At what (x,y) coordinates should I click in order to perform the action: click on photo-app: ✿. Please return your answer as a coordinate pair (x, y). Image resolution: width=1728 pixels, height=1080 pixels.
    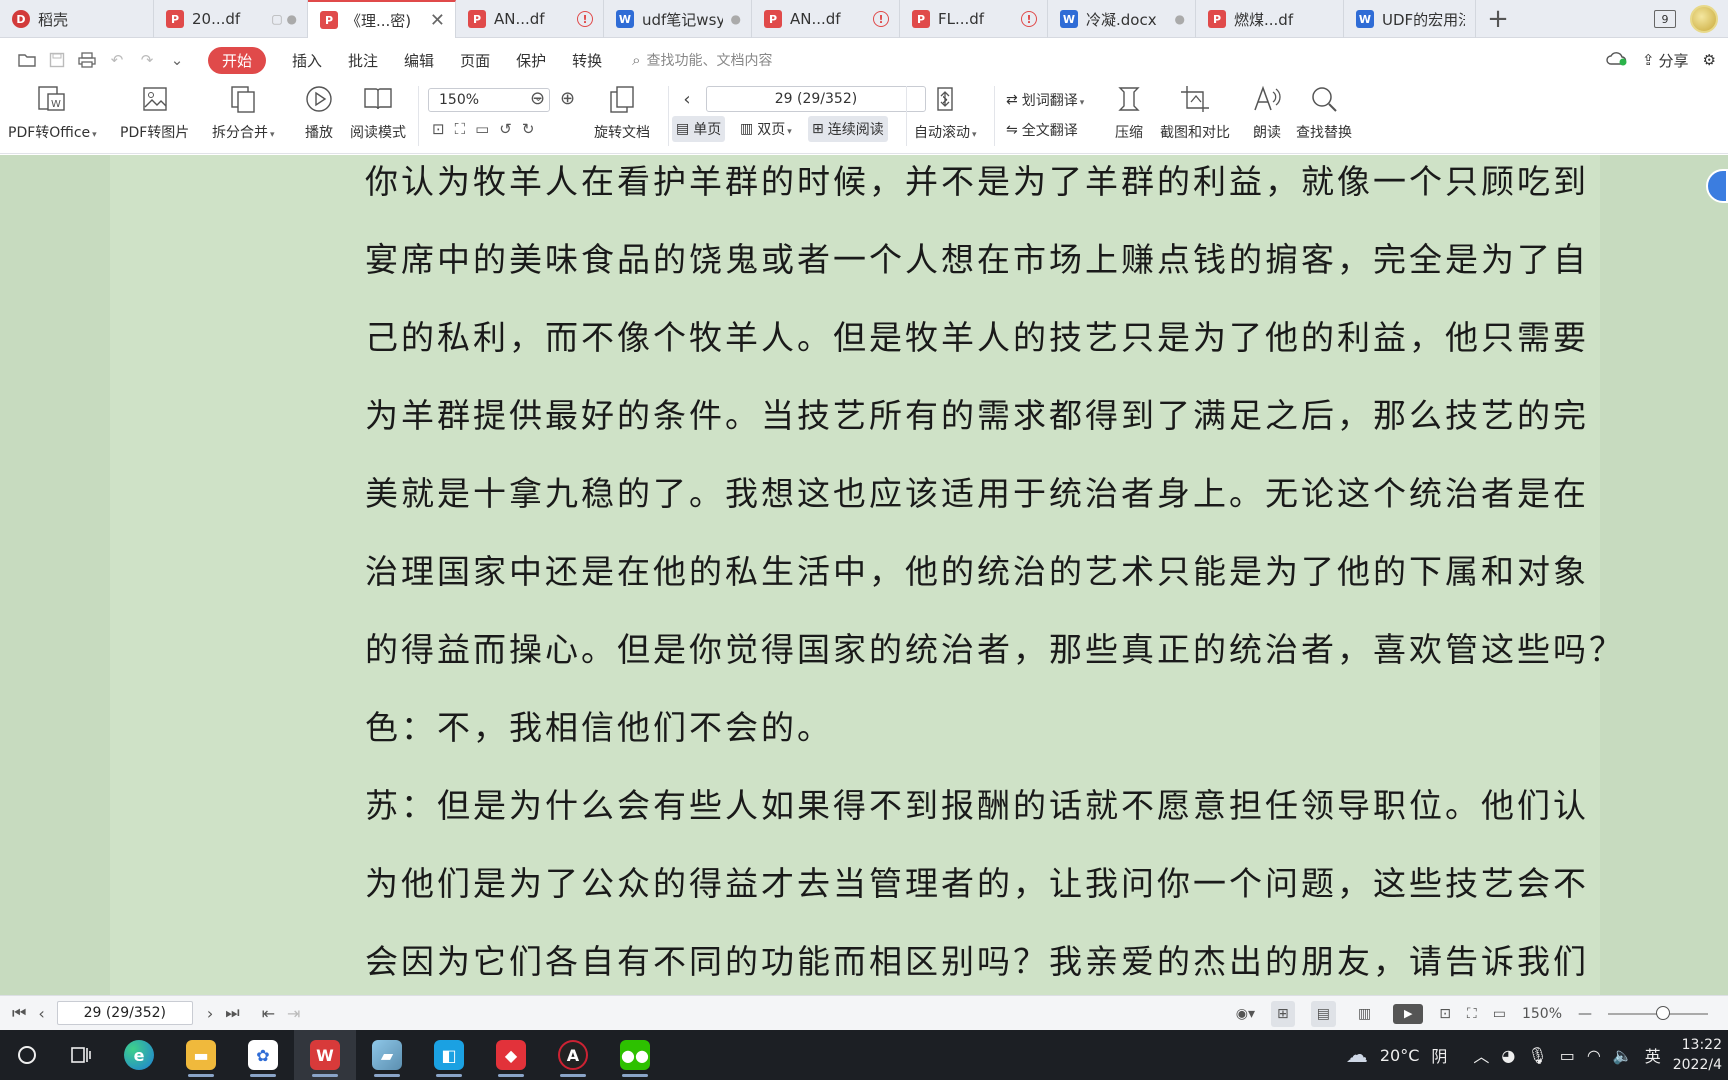
    Looking at the image, I should click on (263, 1055).